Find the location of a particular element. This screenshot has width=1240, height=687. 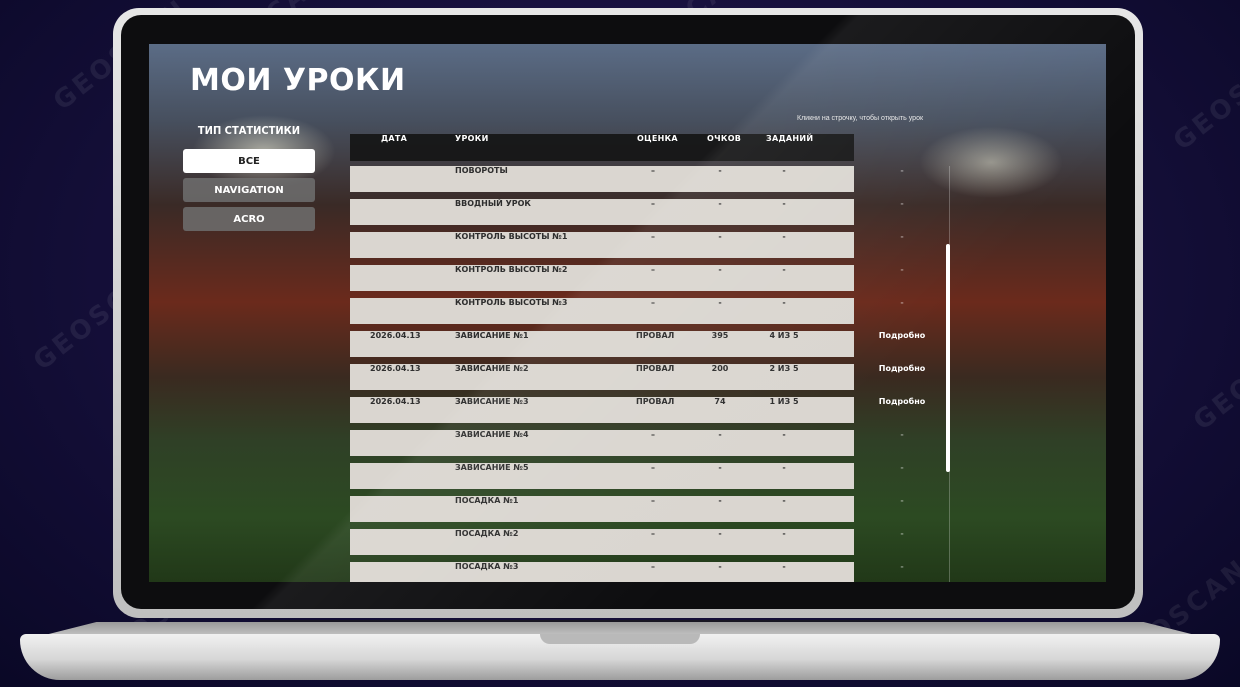

column-header-grade: ОЦЕНКА is located at coordinates (657, 138).